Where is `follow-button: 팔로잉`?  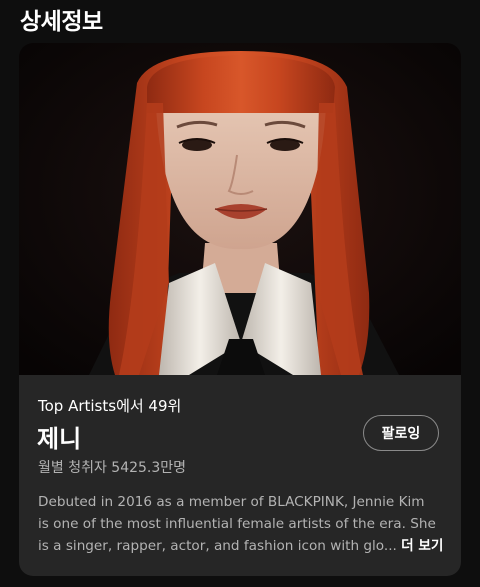 follow-button: 팔로잉 is located at coordinates (401, 433).